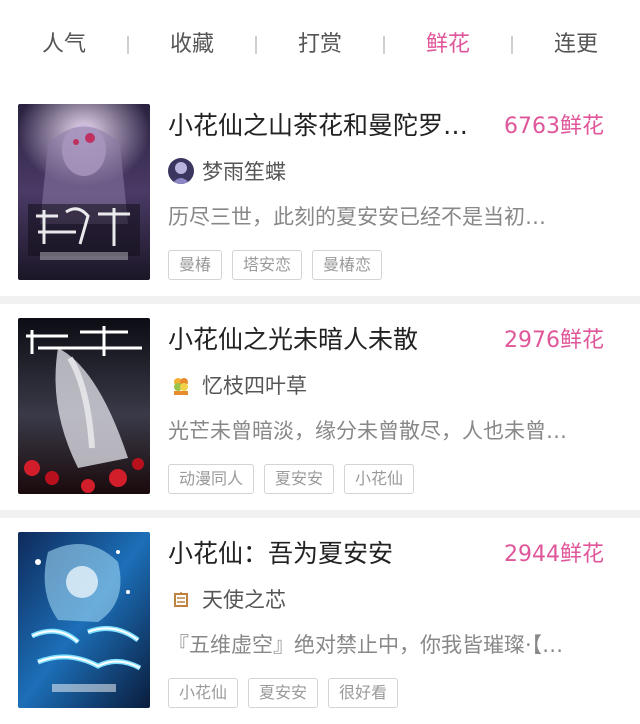 Image resolution: width=640 pixels, height=724 pixels. Describe the element at coordinates (576, 45) in the screenshot. I see `tab-updates: 连更` at that location.